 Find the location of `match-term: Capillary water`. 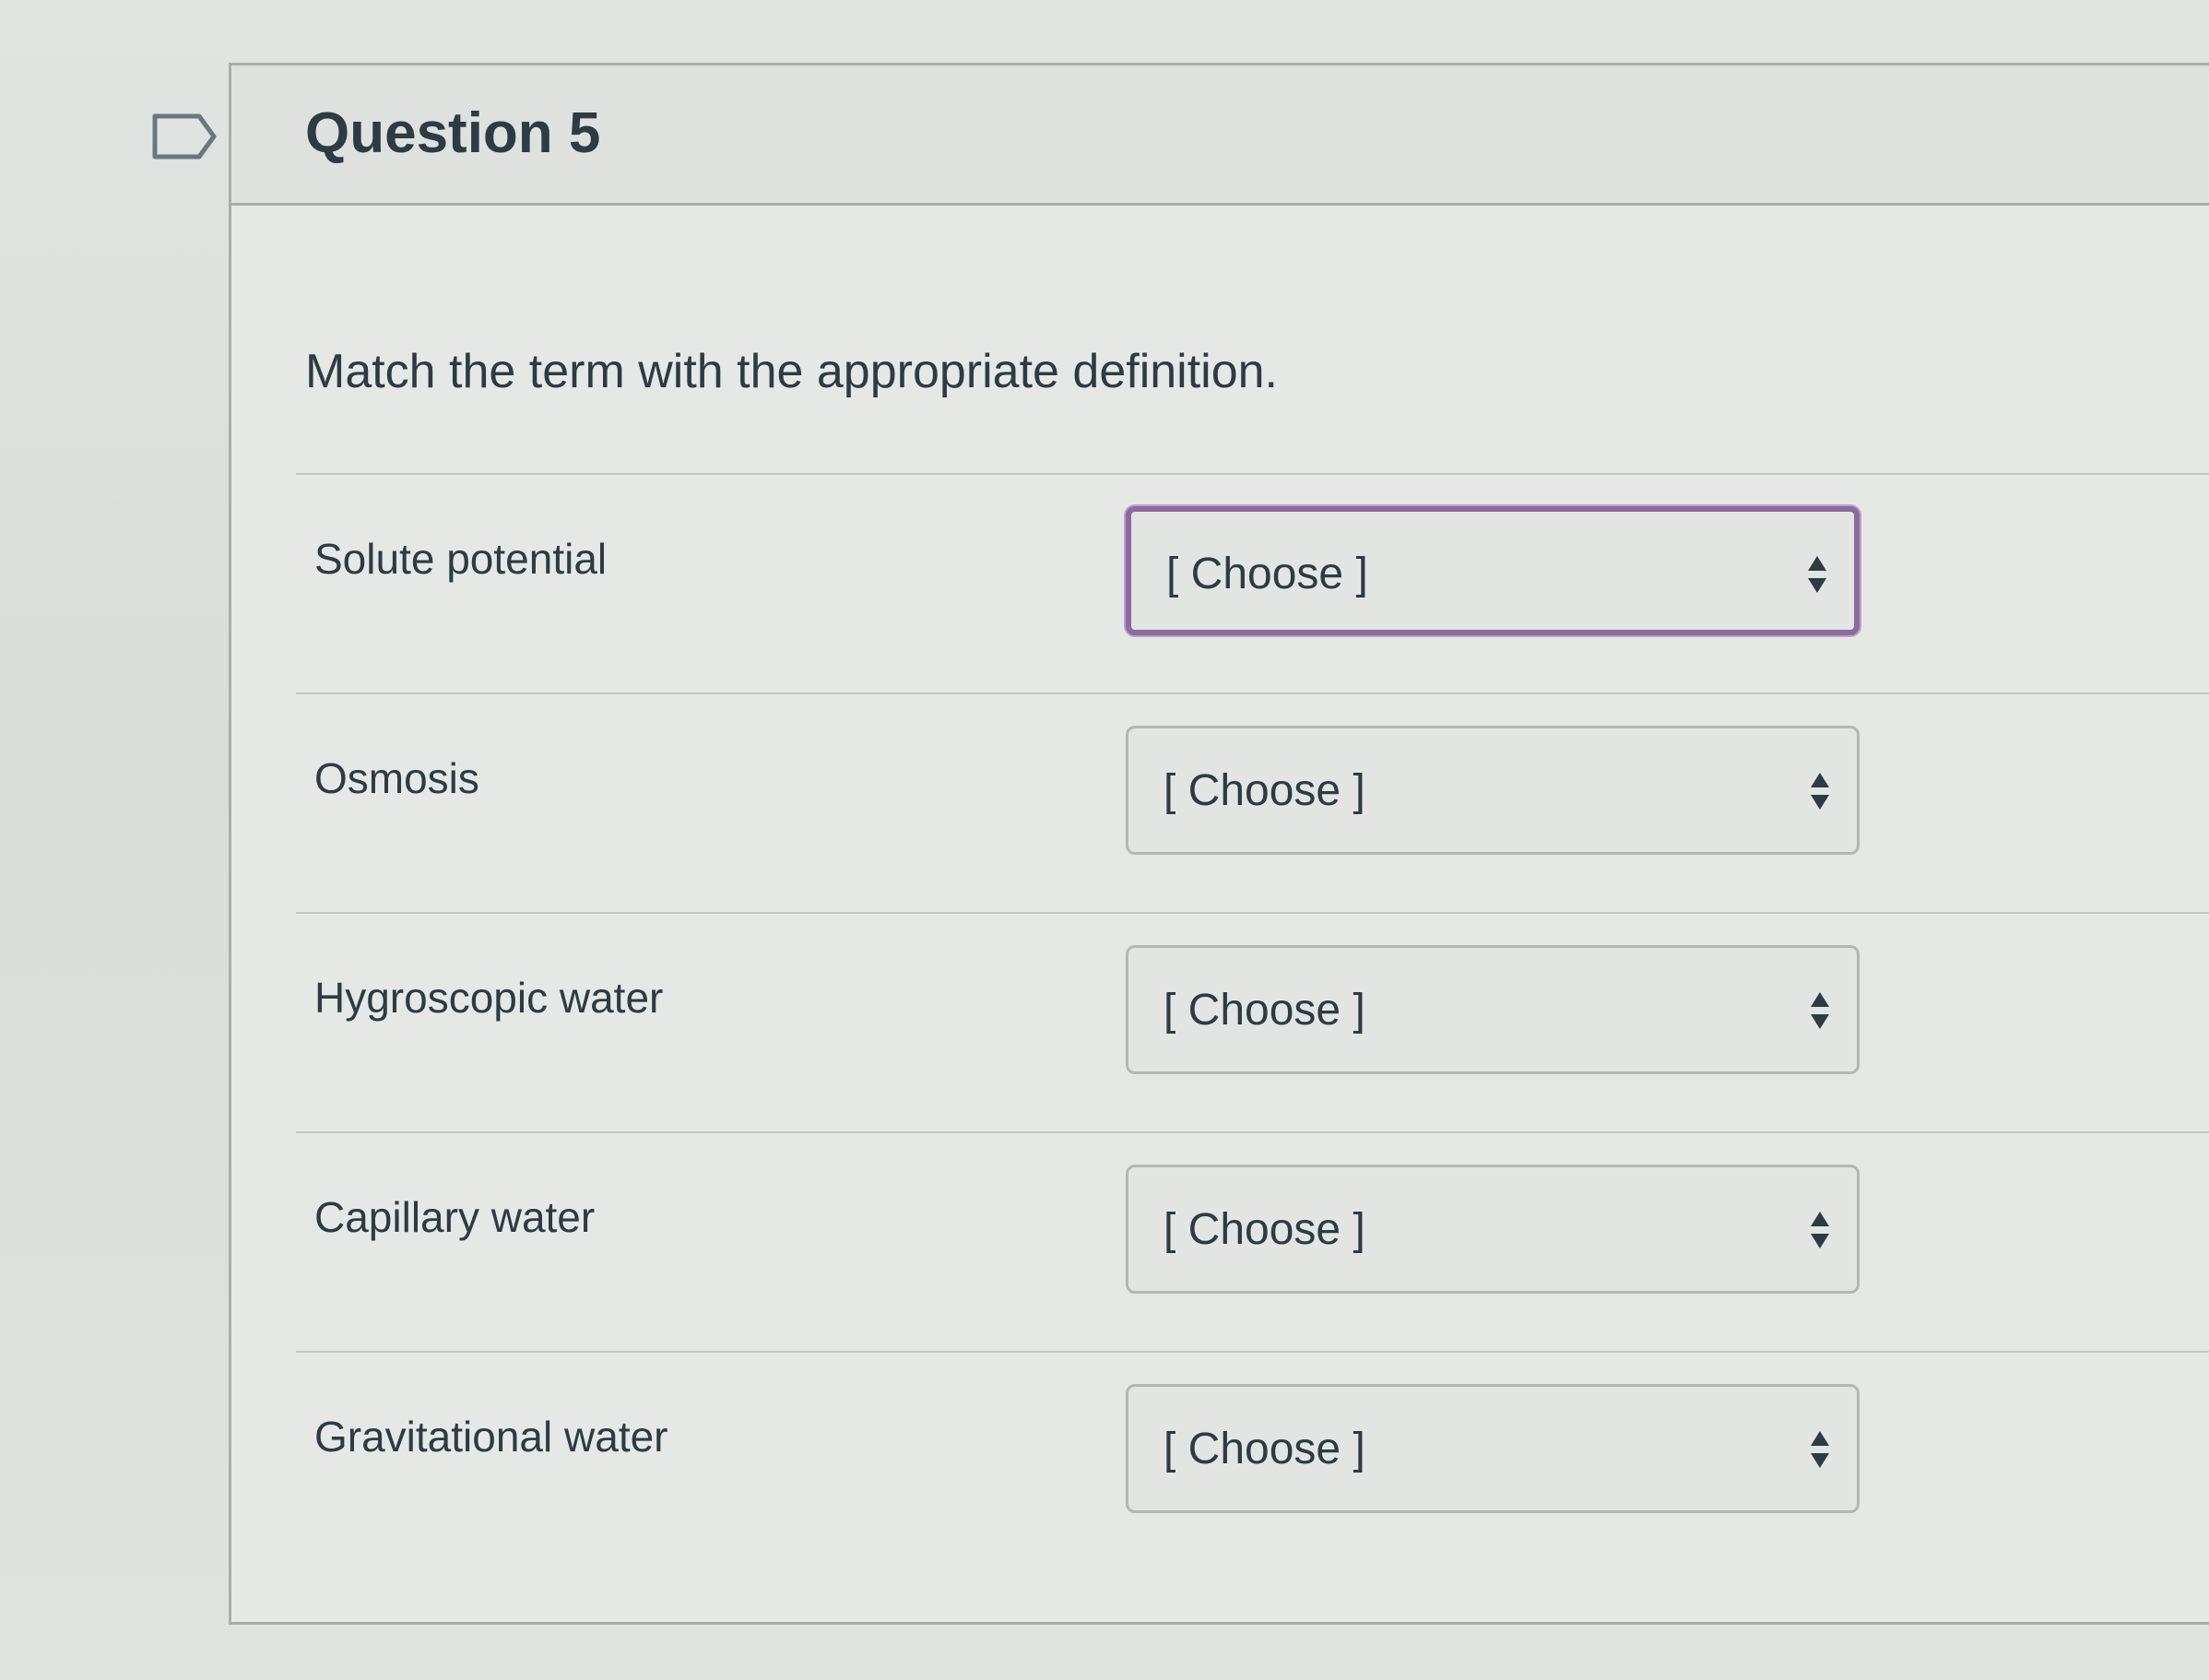

match-term: Capillary water is located at coordinates (455, 1217).